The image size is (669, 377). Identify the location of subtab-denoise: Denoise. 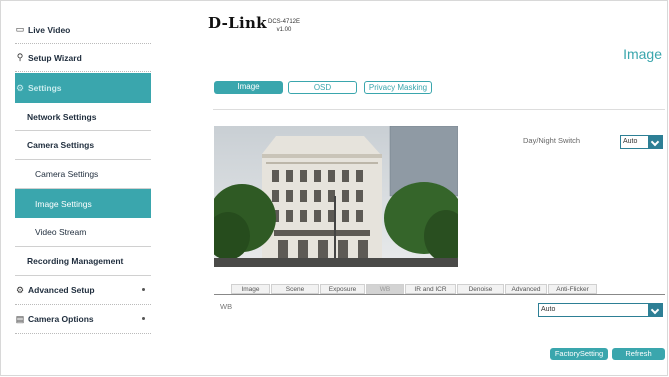
(480, 289).